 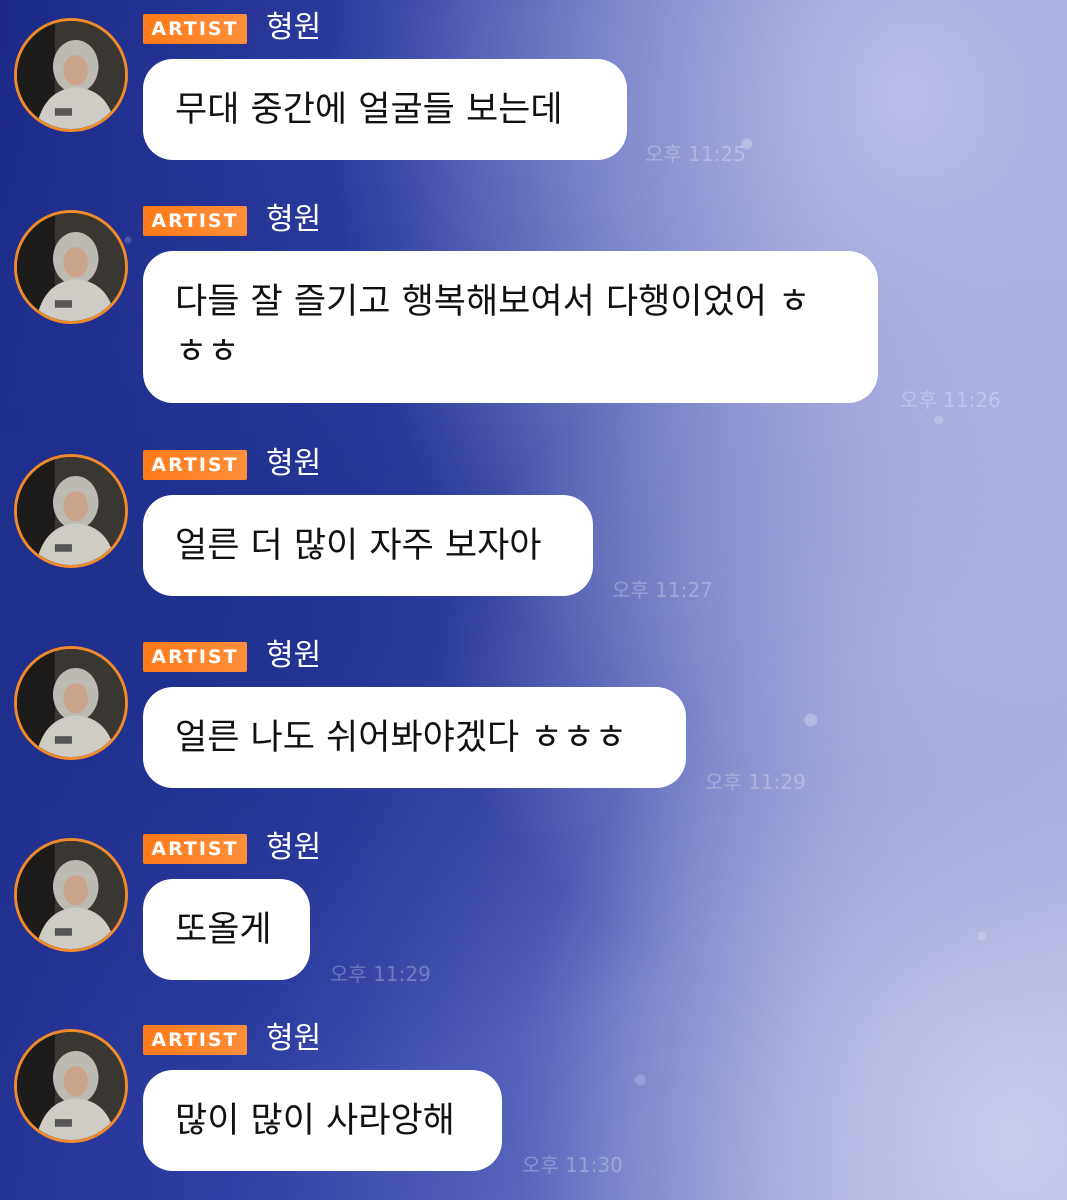 What do you see at coordinates (950, 400) in the screenshot?
I see `timestamp: 오후 11:26` at bounding box center [950, 400].